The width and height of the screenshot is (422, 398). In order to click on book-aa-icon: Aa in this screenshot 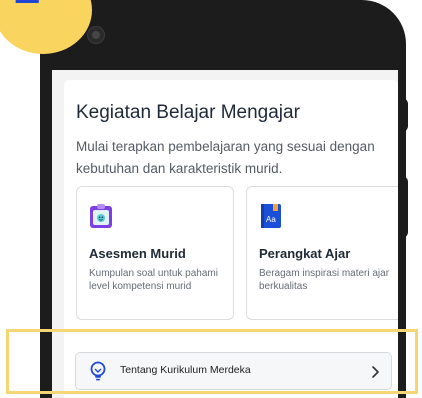, I will do `click(271, 216)`.